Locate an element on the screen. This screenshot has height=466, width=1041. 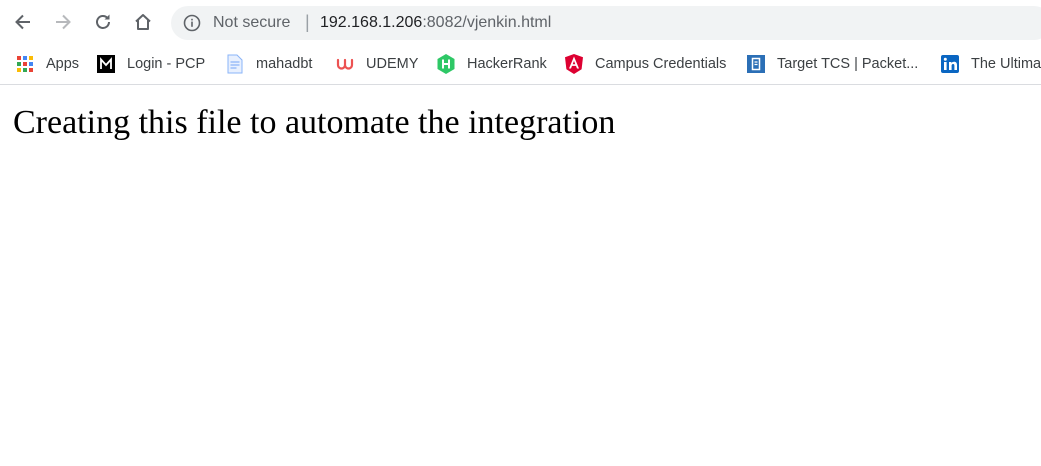
bookmark-label: The Ultima is located at coordinates (1006, 64).